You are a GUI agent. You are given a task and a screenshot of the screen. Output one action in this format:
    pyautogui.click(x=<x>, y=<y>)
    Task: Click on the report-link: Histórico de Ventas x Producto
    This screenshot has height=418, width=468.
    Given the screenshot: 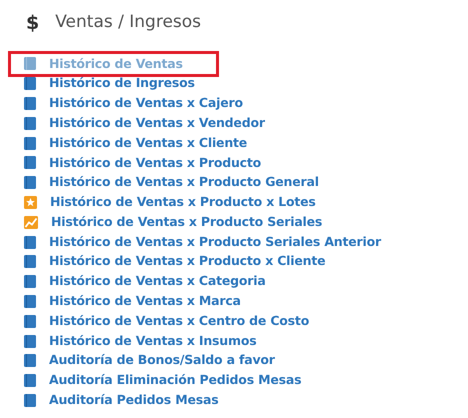 What is the action you would take?
    pyautogui.click(x=155, y=163)
    